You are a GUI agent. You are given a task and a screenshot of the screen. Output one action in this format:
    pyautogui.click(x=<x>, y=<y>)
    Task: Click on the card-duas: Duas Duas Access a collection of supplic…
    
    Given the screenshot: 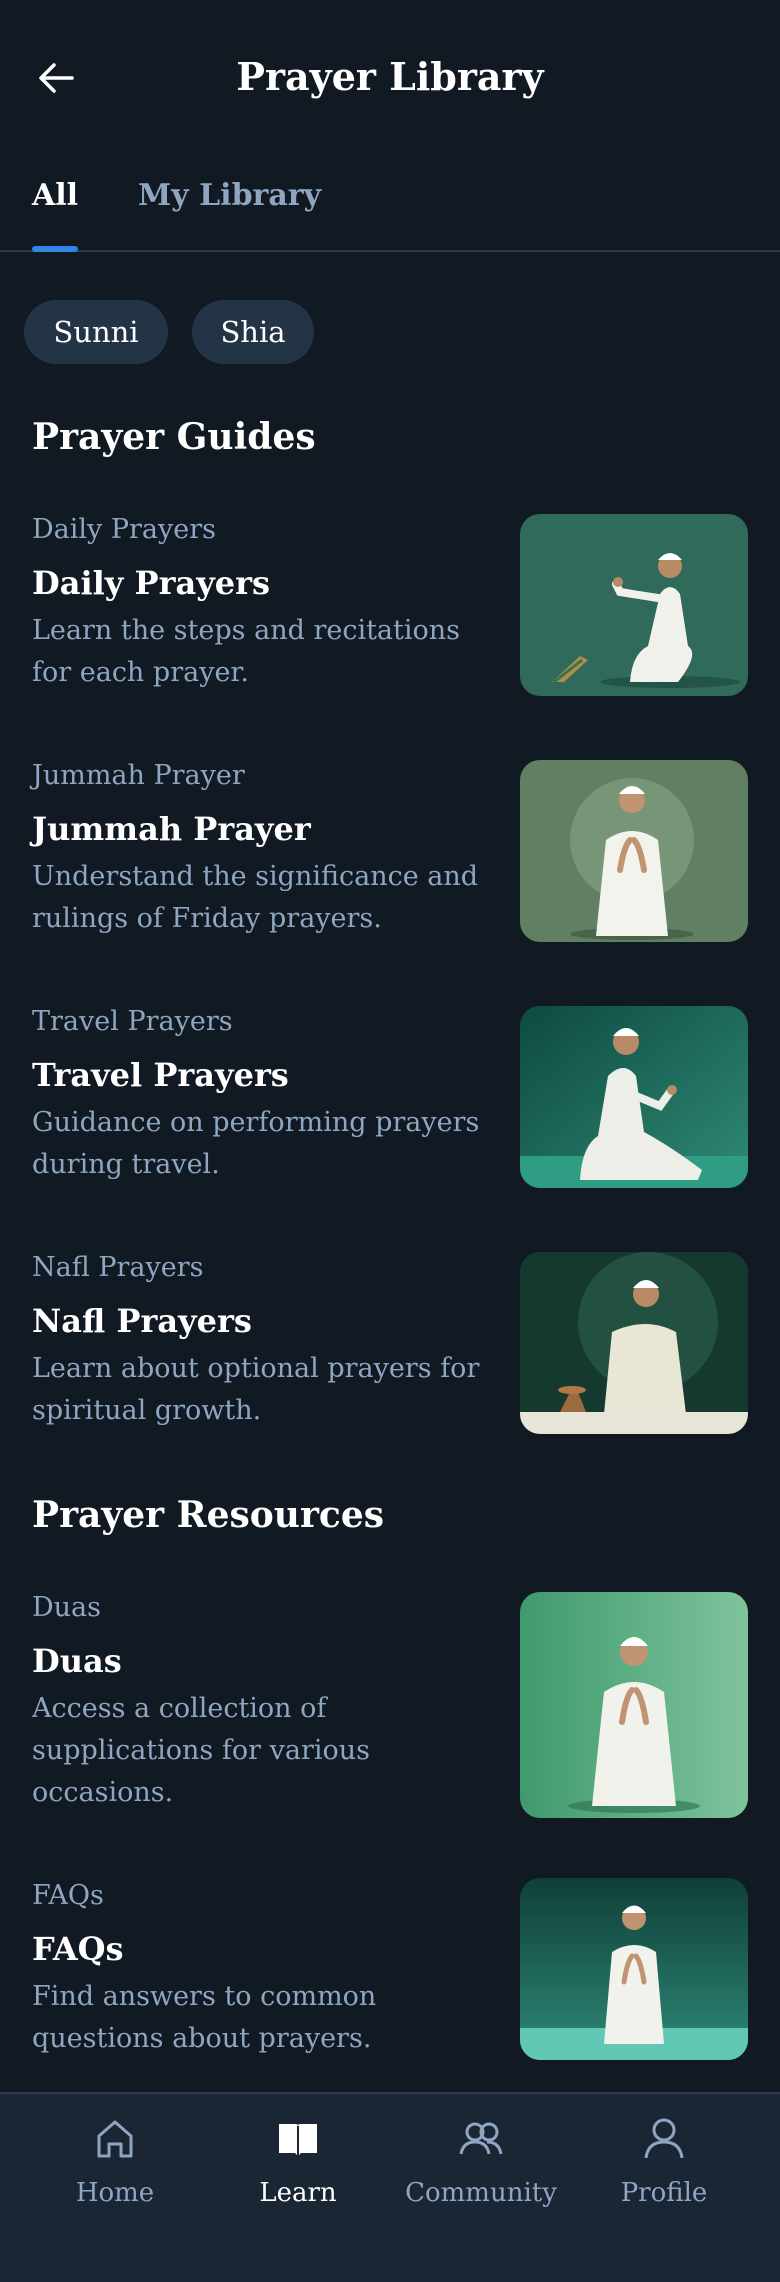 What is the action you would take?
    pyautogui.click(x=390, y=1706)
    